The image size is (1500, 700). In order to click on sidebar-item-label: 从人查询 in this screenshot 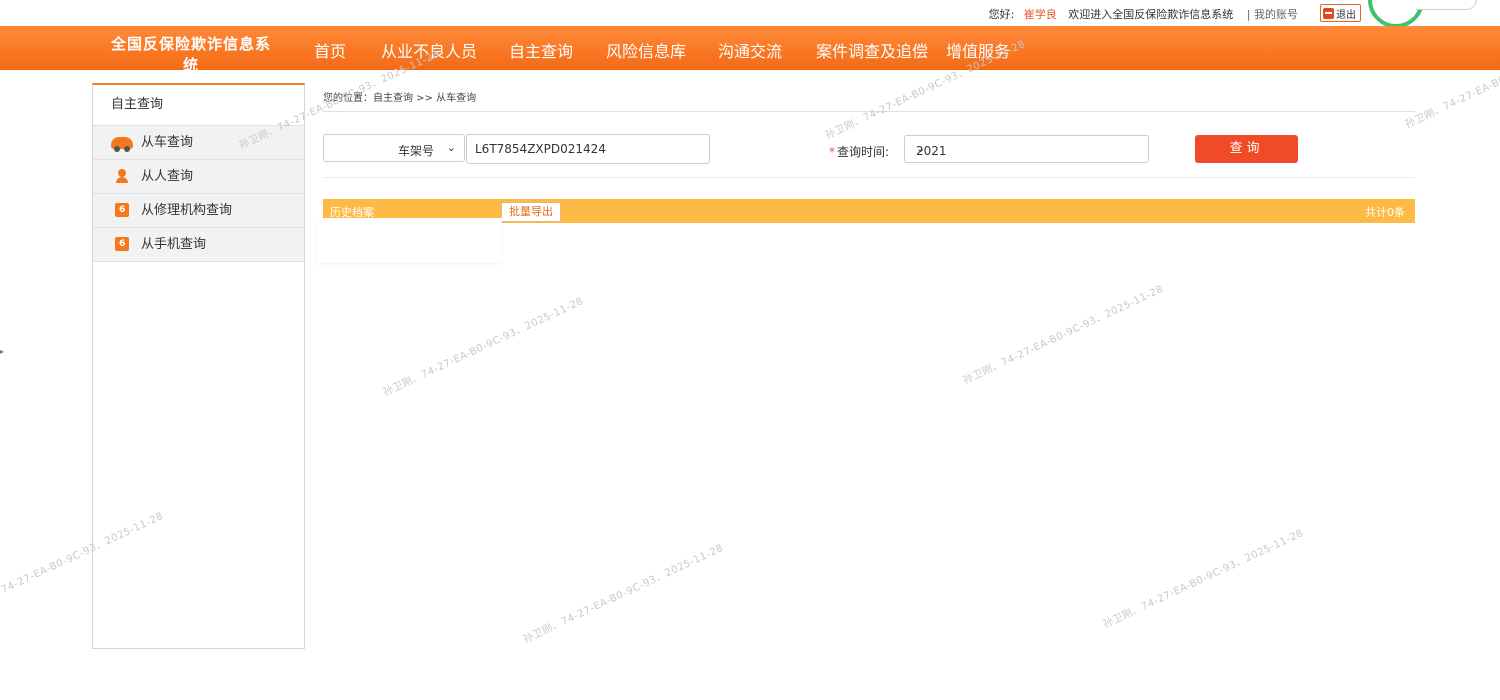, I will do `click(167, 176)`.